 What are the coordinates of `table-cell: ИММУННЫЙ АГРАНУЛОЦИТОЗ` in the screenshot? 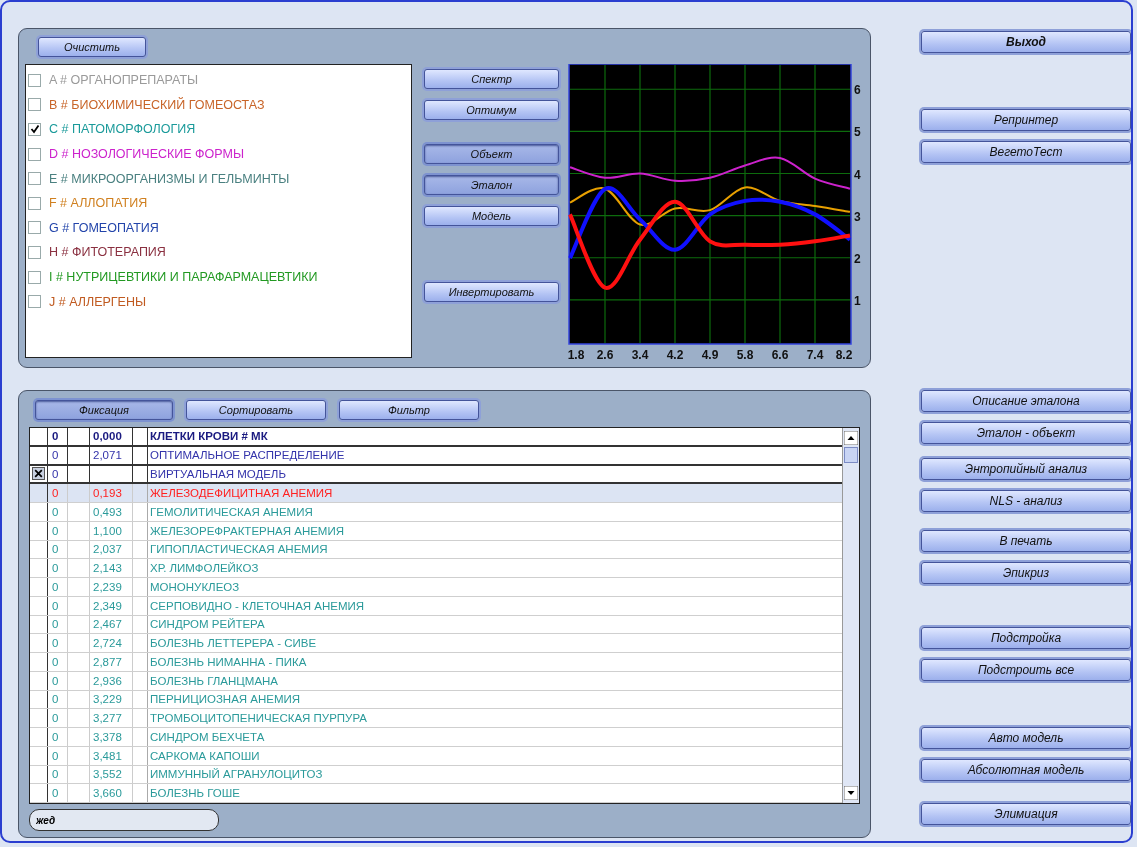 It's located at (236, 774).